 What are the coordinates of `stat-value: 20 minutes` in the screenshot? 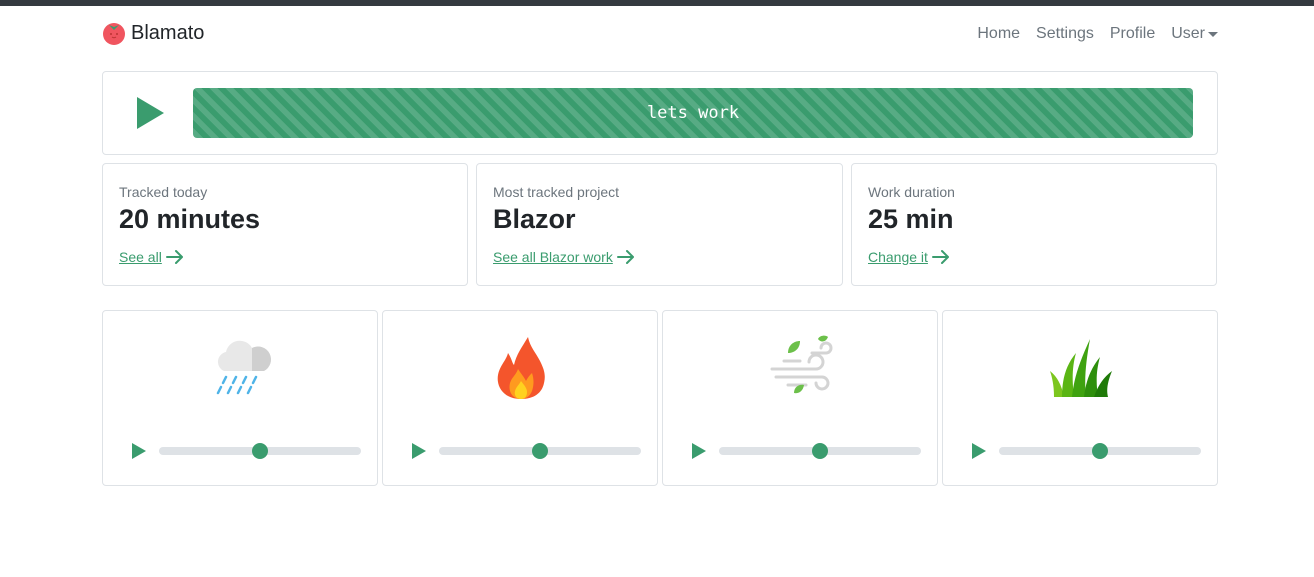 It's located at (190, 219).